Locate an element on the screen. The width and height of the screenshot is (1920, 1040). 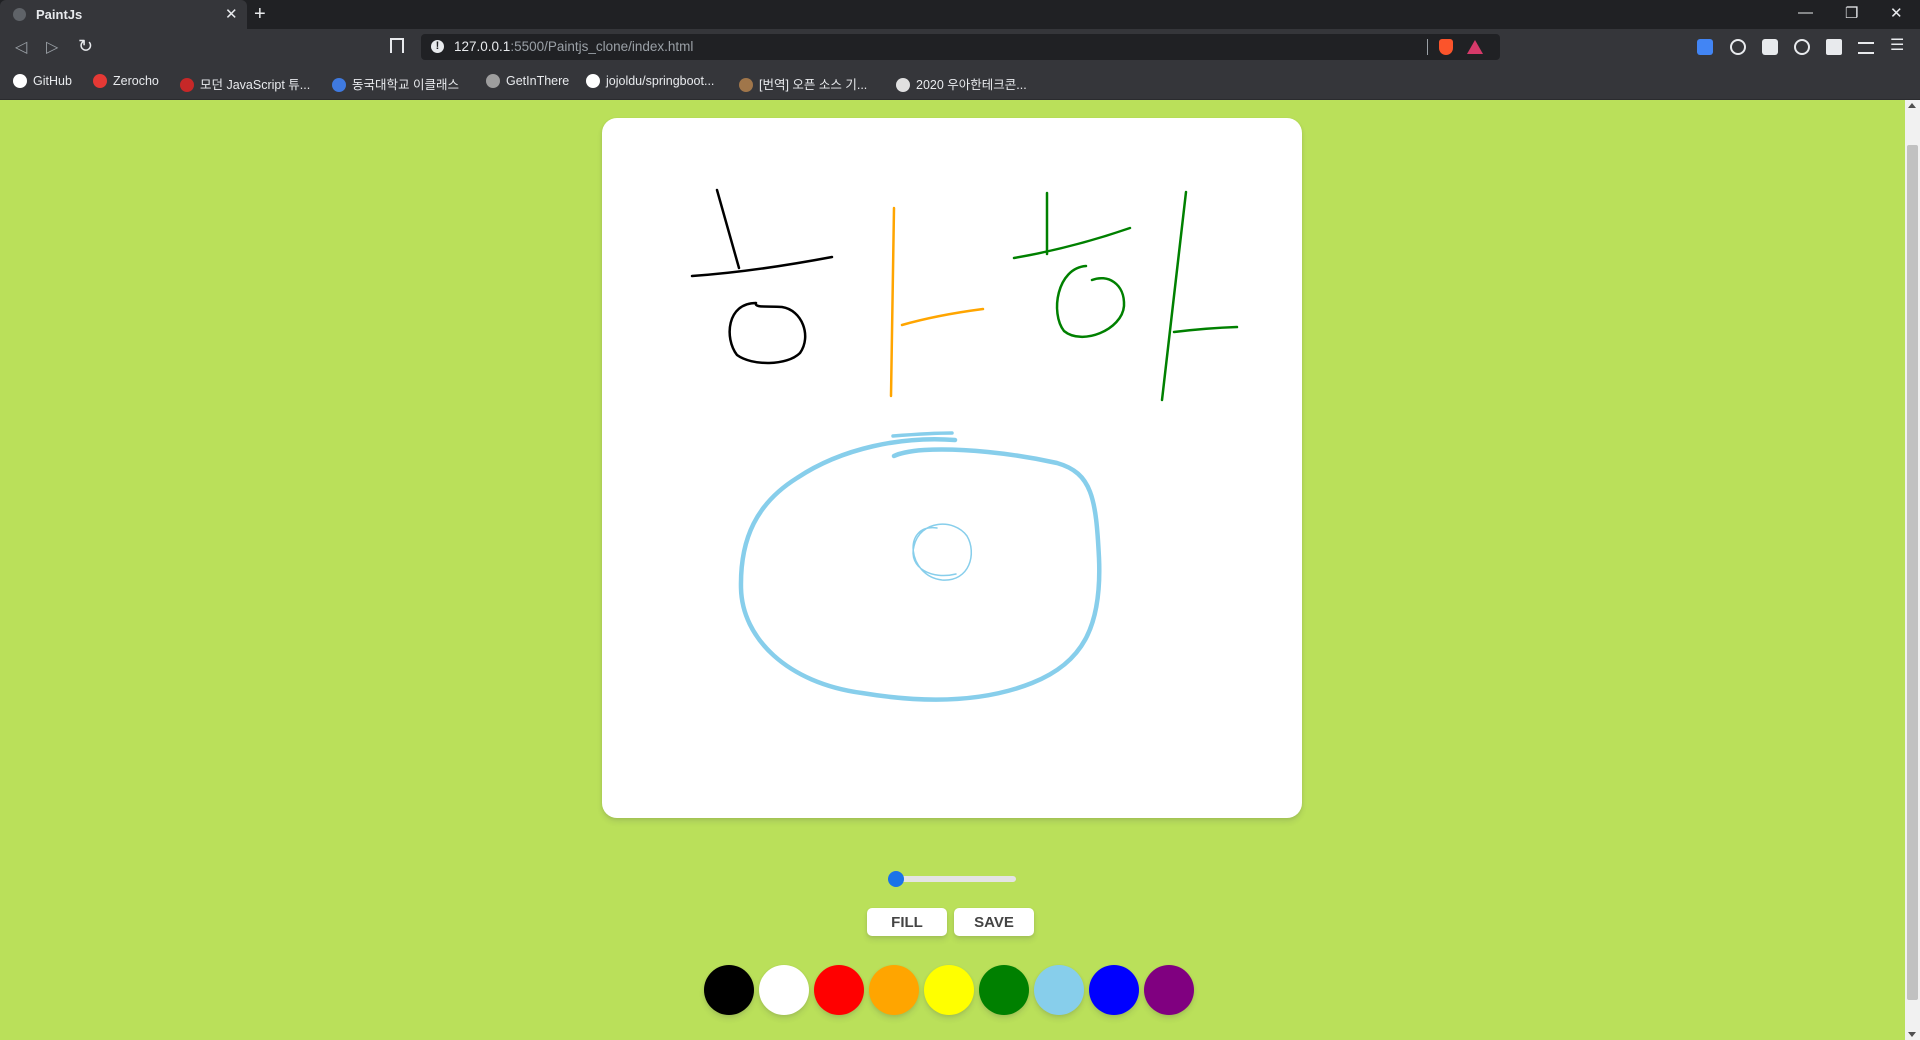
info-icon: ! is located at coordinates (437, 46).